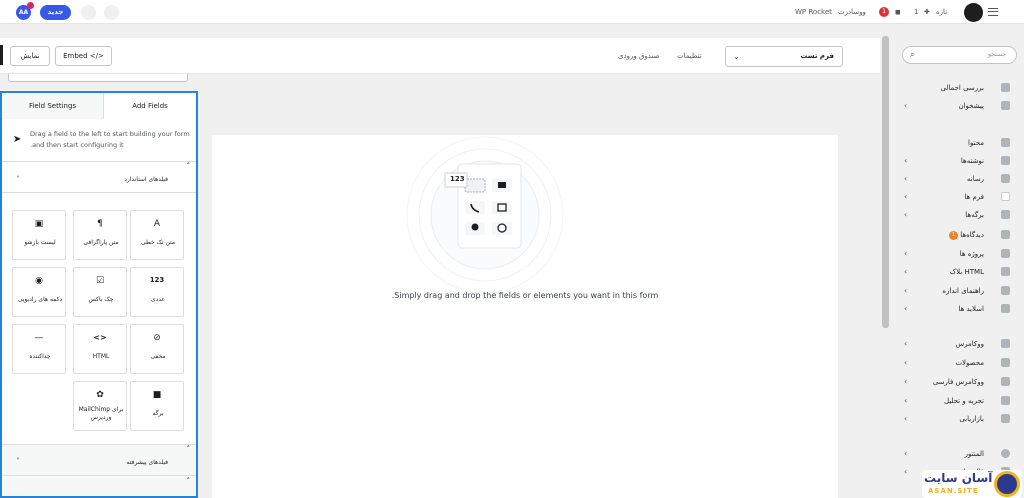 The height and width of the screenshot is (498, 1024). Describe the element at coordinates (955, 215) in the screenshot. I see `sidebar-item-pages: ‹ برگه‌ها` at that location.